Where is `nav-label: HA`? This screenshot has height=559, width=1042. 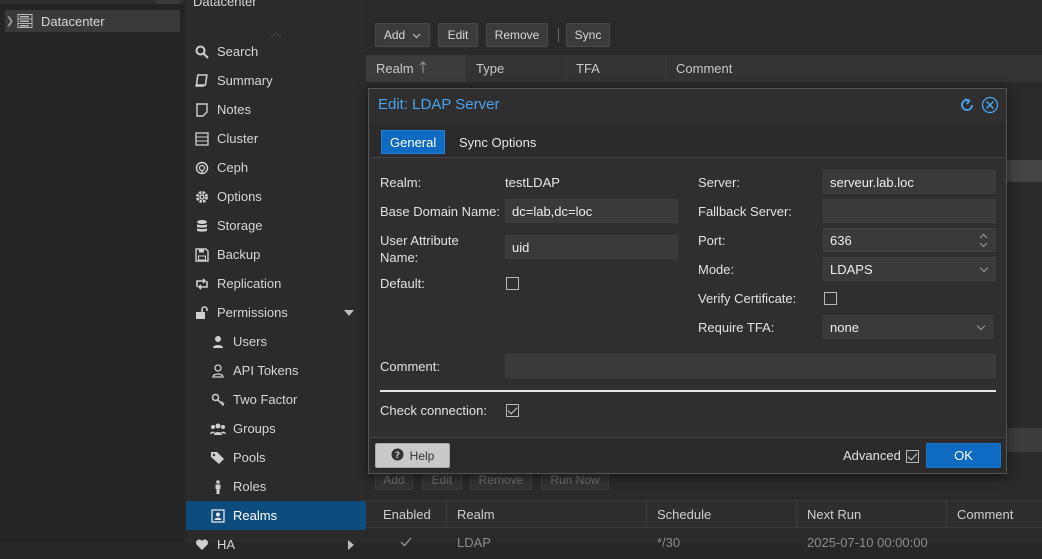
nav-label: HA is located at coordinates (226, 544).